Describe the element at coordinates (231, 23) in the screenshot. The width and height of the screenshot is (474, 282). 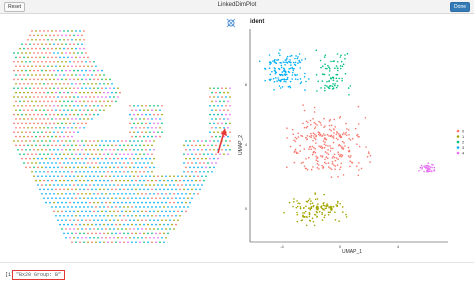
I see `lasso-tool-icon` at that location.